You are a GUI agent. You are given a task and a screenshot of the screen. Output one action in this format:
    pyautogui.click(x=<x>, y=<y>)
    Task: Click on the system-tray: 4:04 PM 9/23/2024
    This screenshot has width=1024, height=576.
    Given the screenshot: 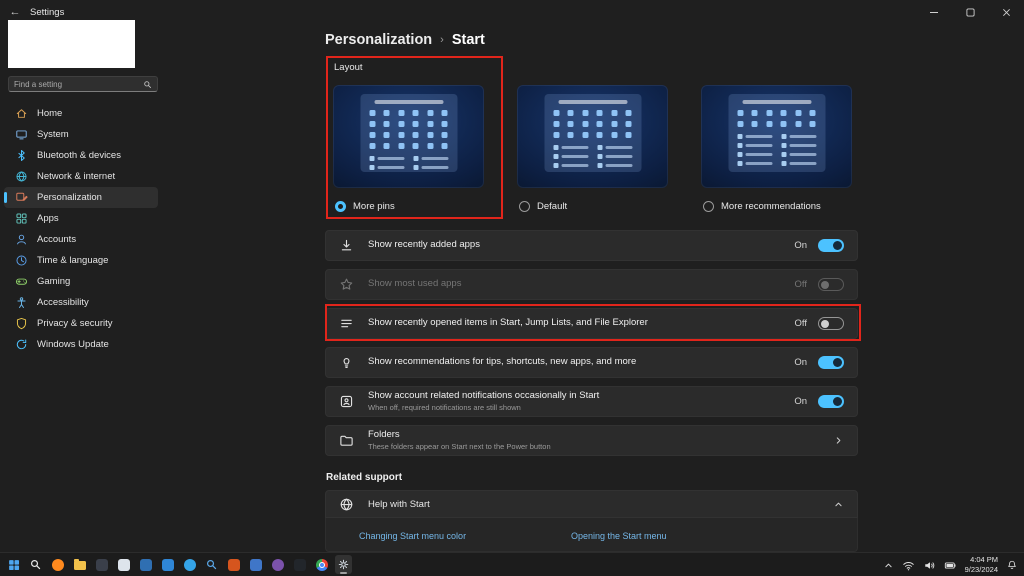 What is the action you would take?
    pyautogui.click(x=950, y=564)
    